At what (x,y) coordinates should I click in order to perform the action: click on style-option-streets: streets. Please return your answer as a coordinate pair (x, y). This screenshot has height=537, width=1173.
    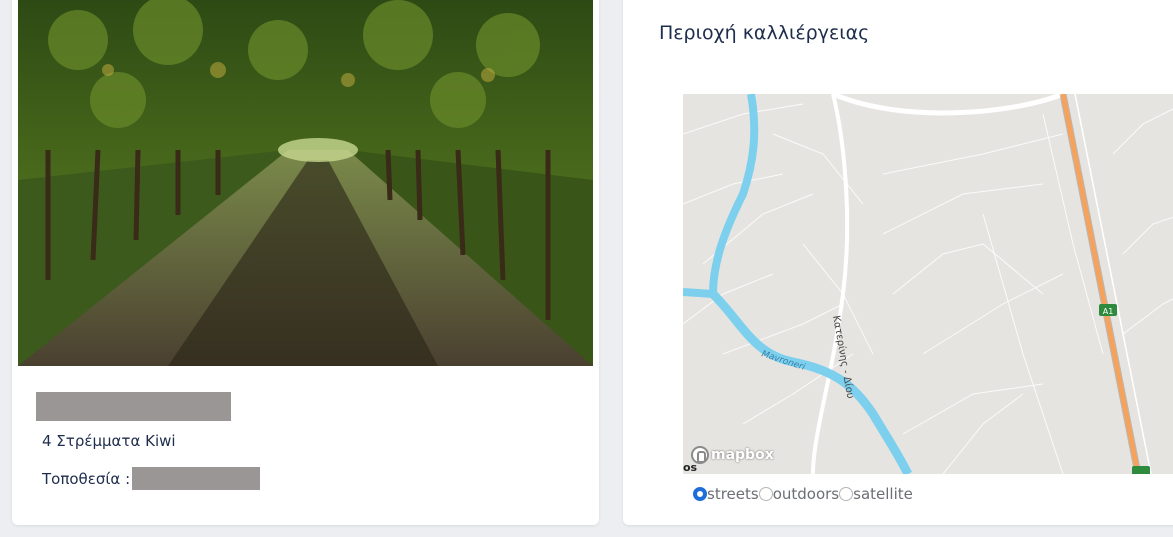
    Looking at the image, I should click on (726, 494).